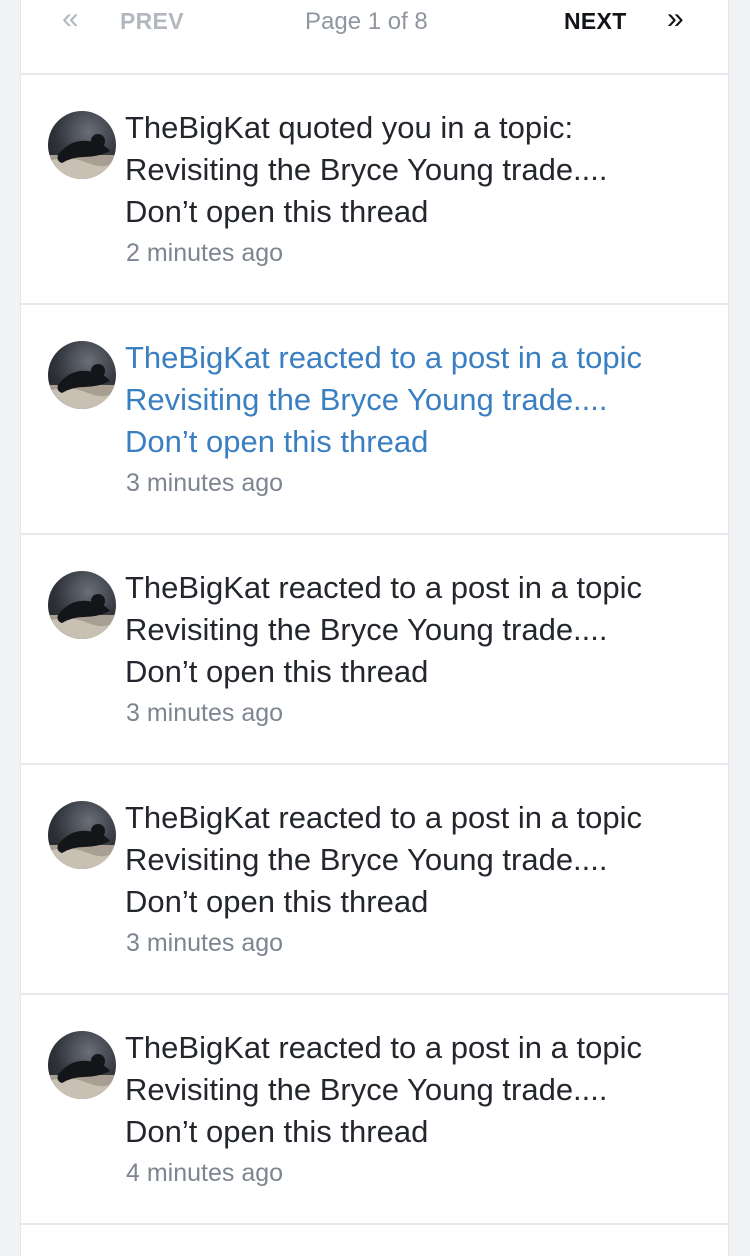 The width and height of the screenshot is (750, 1256). What do you see at coordinates (349, 127) in the screenshot?
I see `notification-line: TheBigKat quoted you in a topic:` at bounding box center [349, 127].